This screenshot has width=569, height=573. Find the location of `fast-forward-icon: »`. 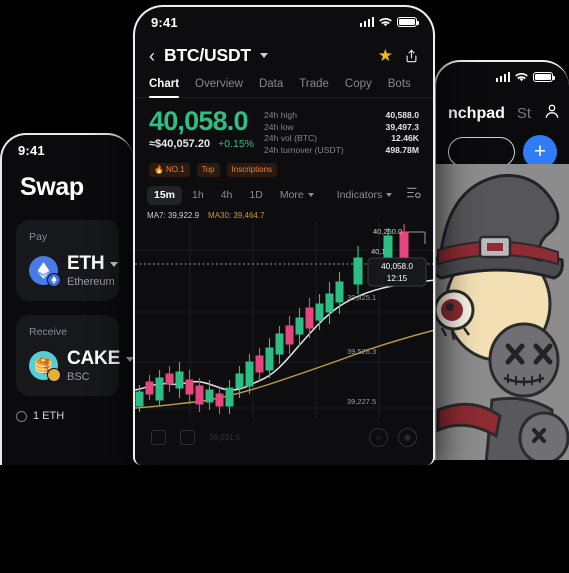

fast-forward-icon: » is located at coordinates (378, 437).